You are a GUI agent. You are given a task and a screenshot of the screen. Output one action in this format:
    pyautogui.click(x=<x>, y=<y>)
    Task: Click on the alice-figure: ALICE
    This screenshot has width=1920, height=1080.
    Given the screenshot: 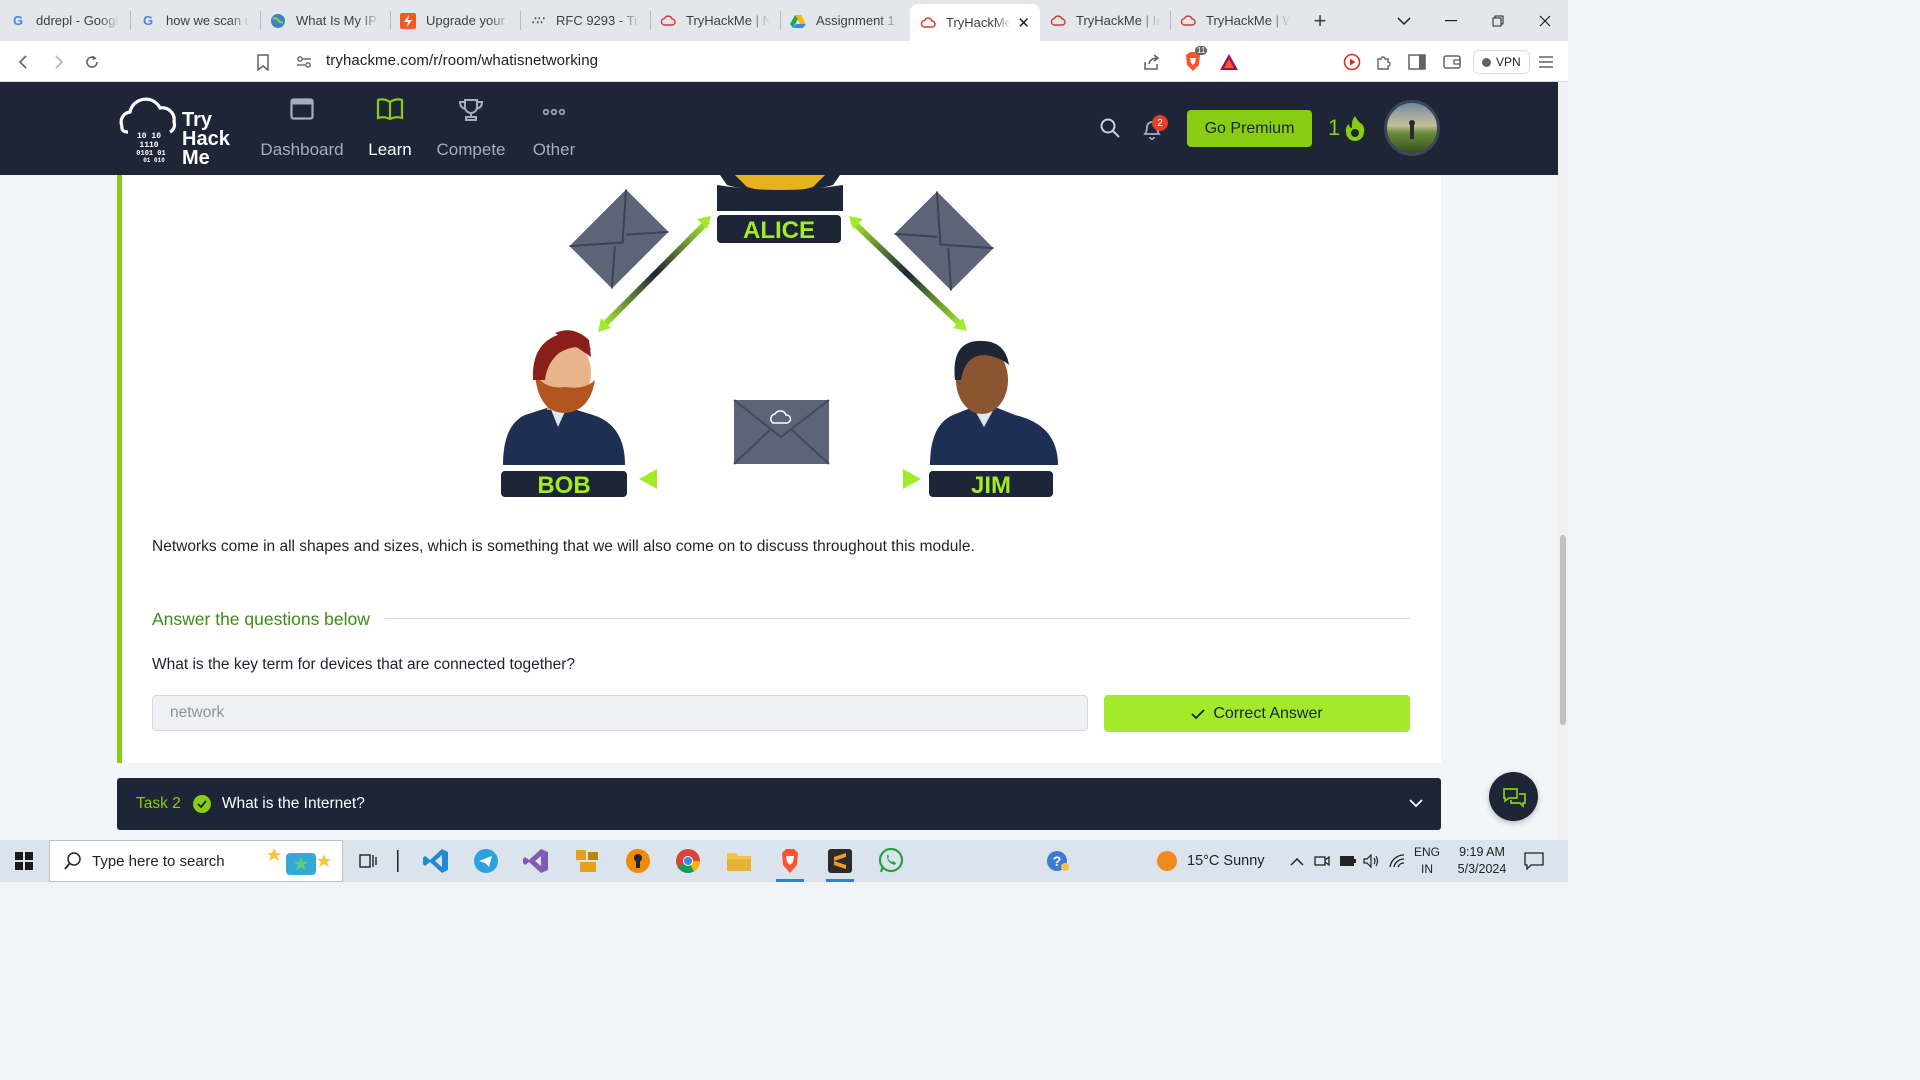 What is the action you would take?
    pyautogui.click(x=780, y=209)
    